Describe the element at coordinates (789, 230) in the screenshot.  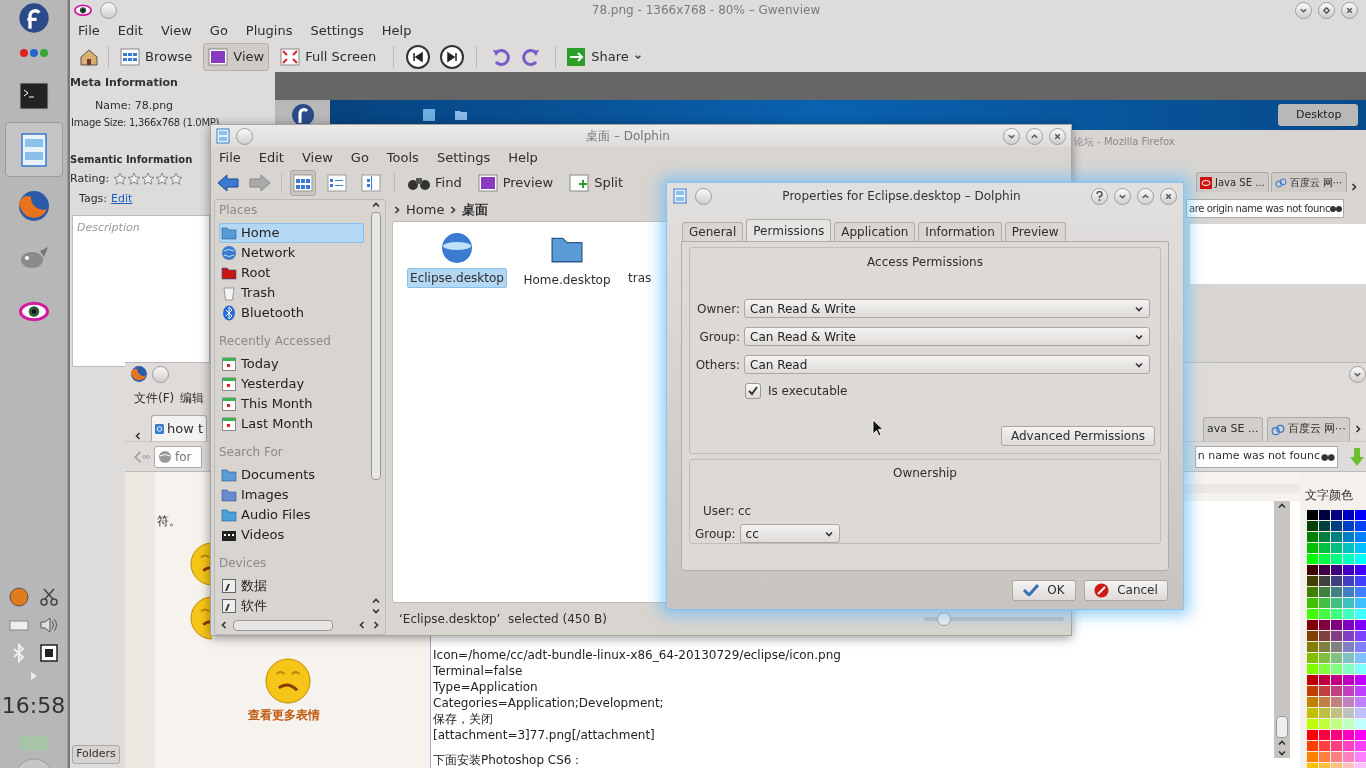
I see `tab: Permissions` at that location.